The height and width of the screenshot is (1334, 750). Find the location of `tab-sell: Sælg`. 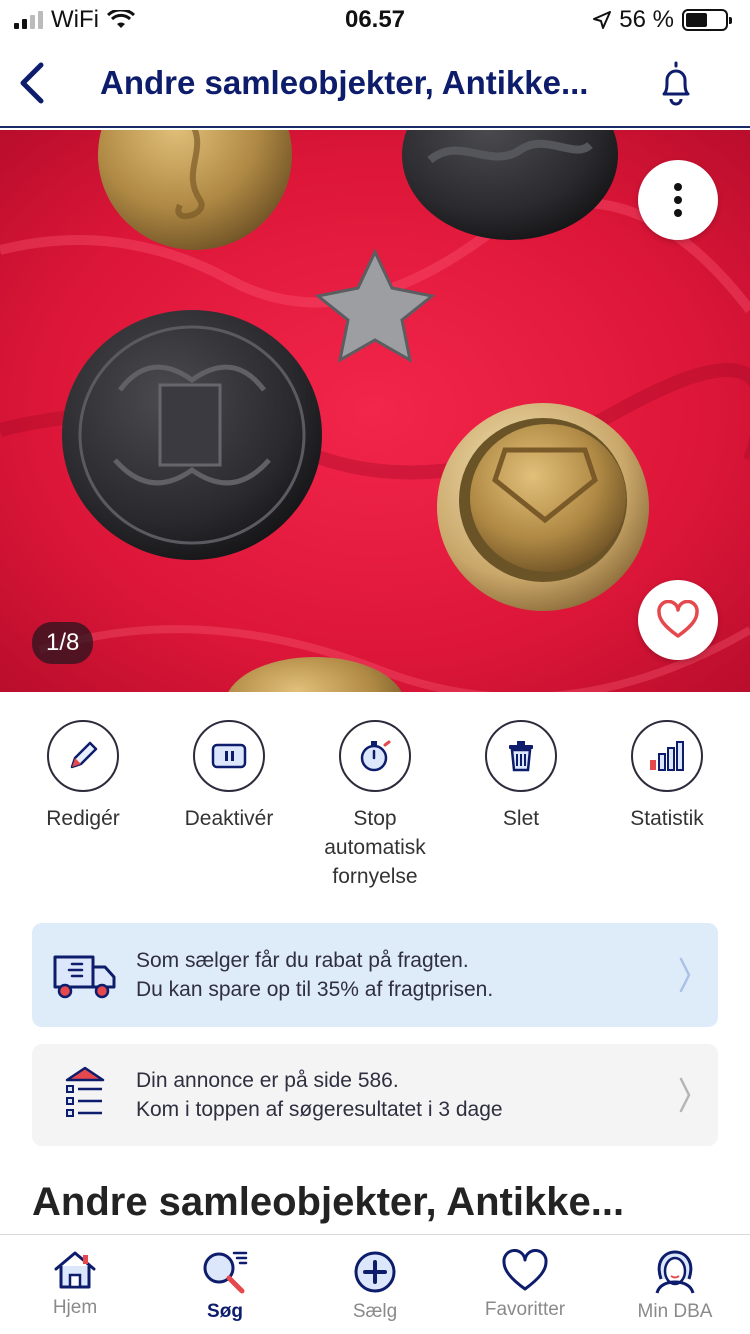

tab-sell: Sælg is located at coordinates (375, 1284).